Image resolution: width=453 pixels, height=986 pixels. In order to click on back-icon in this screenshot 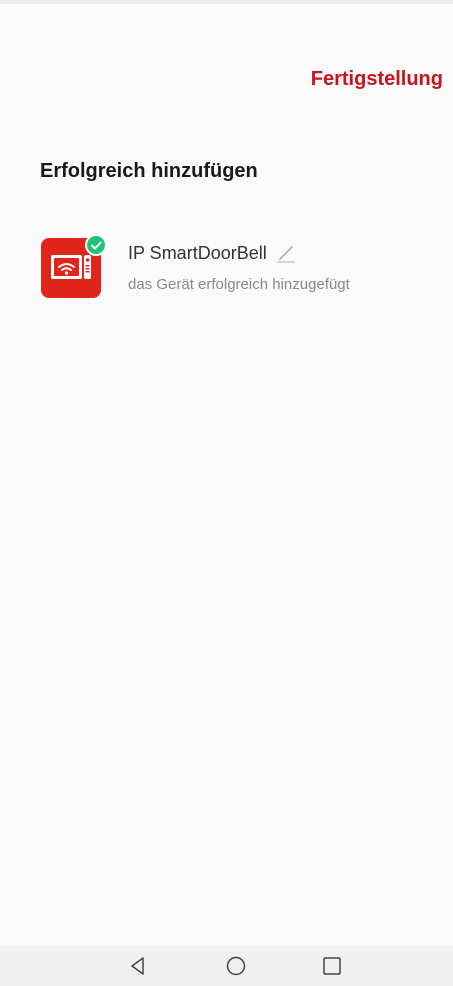, I will do `click(138, 966)`.